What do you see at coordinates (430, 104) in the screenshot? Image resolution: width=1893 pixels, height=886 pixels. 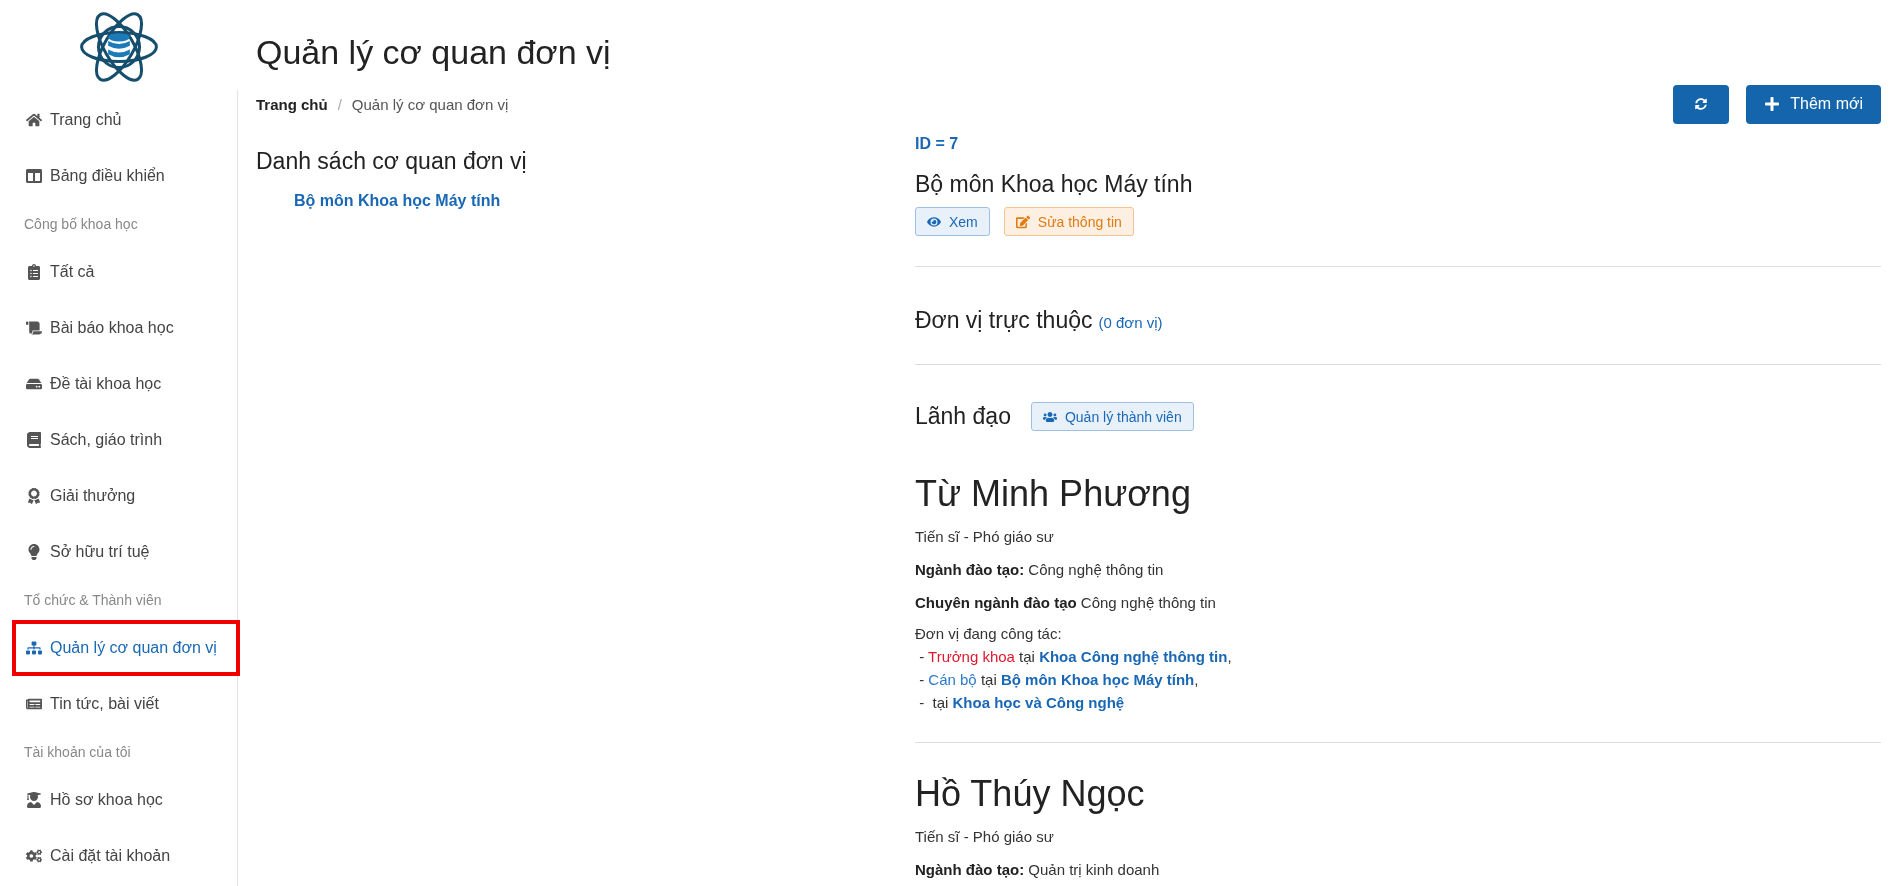 I see `breadcrumb-item: Quản lý cơ quan đơn vị` at bounding box center [430, 104].